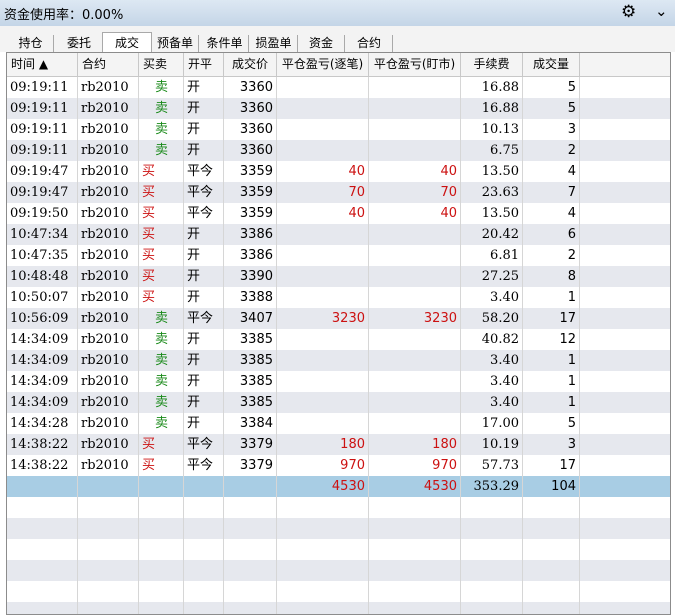 The image size is (675, 615). What do you see at coordinates (338, 150) in the screenshot?
I see `table-row: 09:19:11 rb2010 卖开 3360 6.75 2` at bounding box center [338, 150].